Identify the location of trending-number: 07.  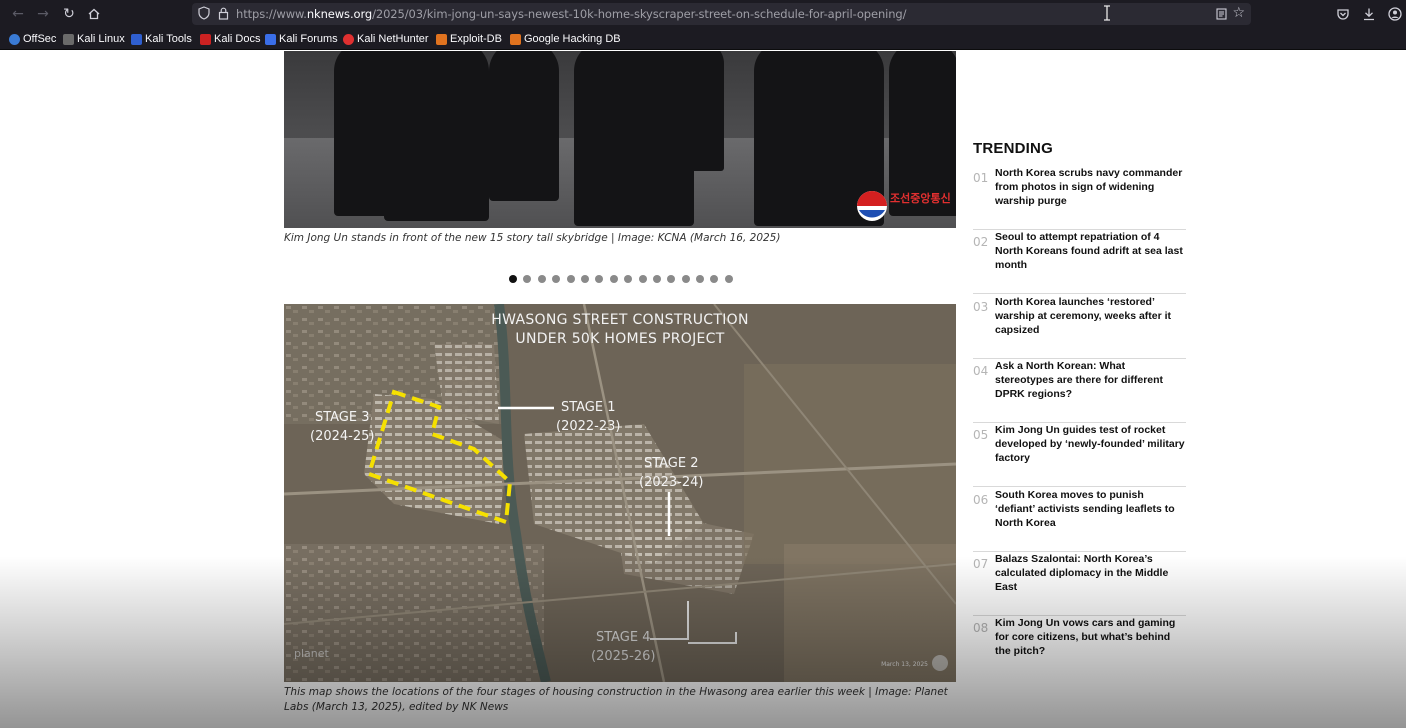
(981, 563).